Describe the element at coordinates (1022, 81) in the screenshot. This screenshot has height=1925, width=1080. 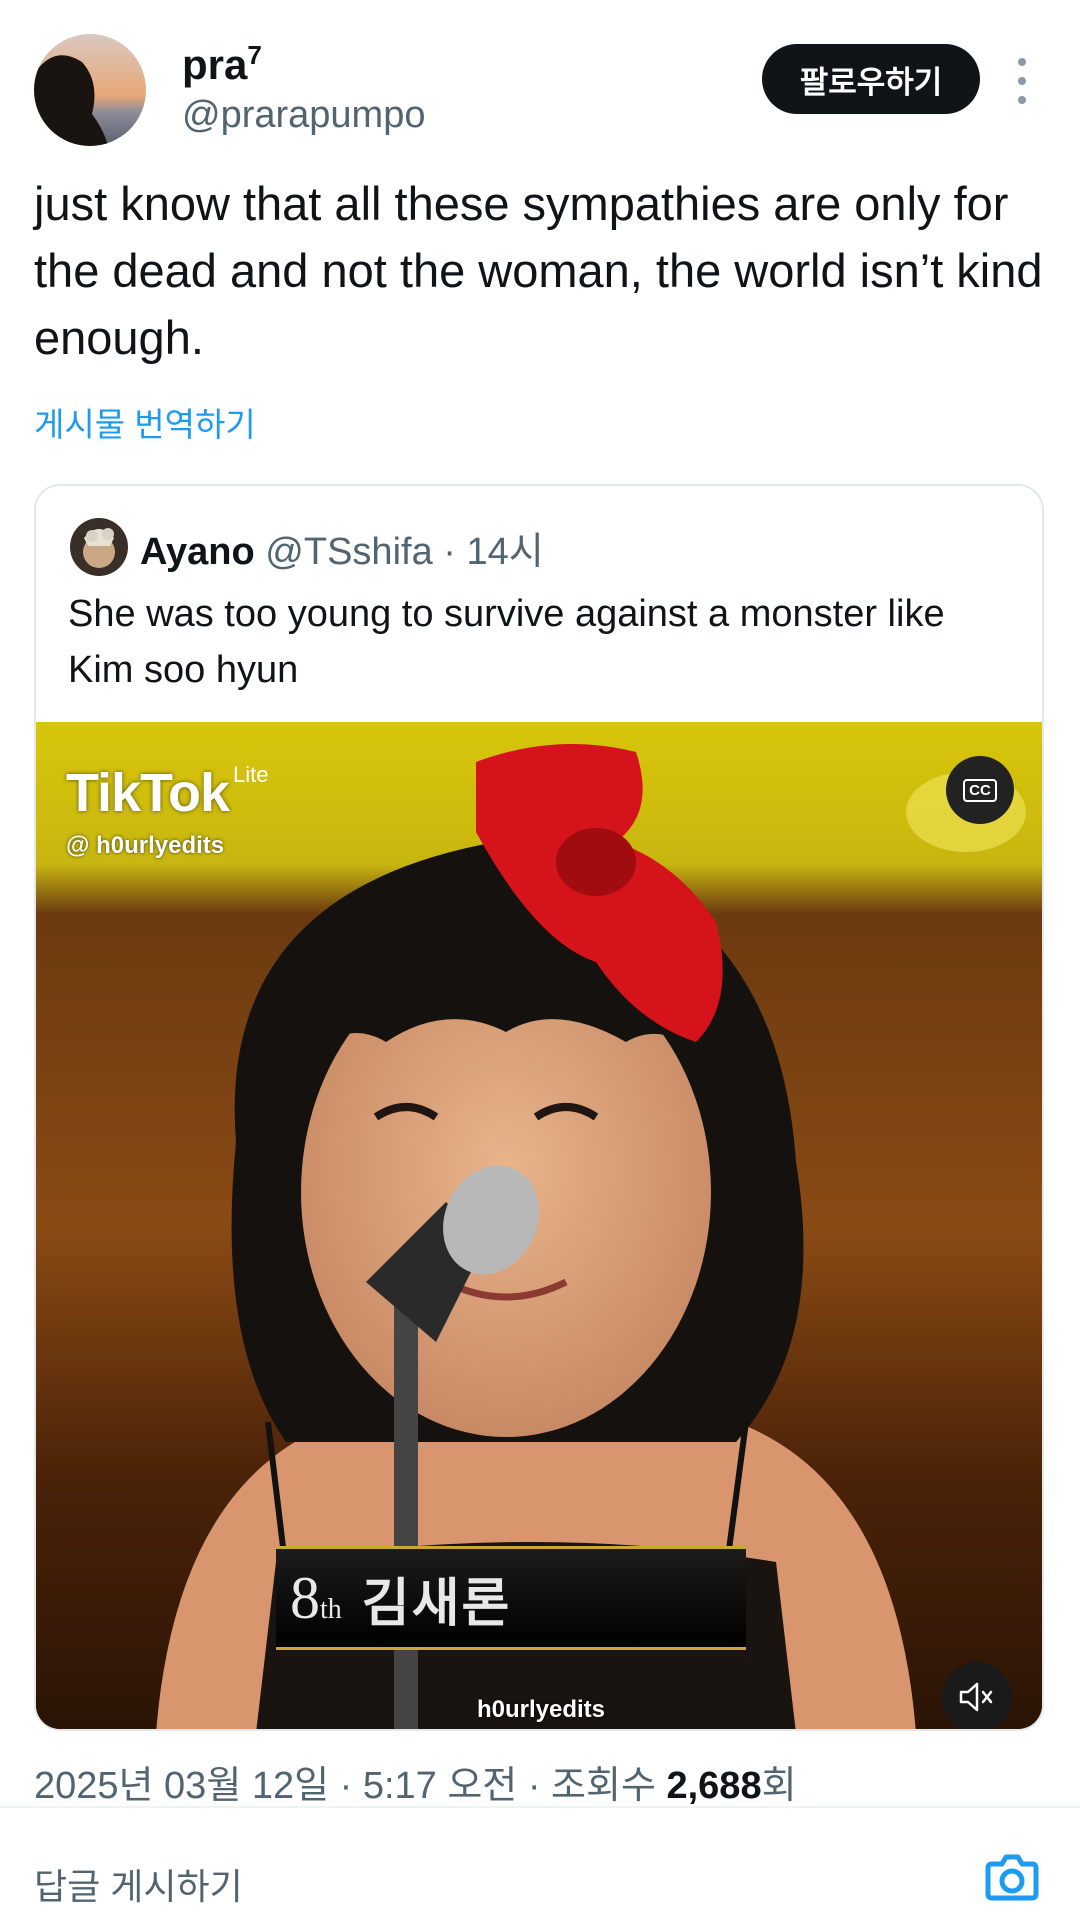
I see `more-options-icon` at that location.